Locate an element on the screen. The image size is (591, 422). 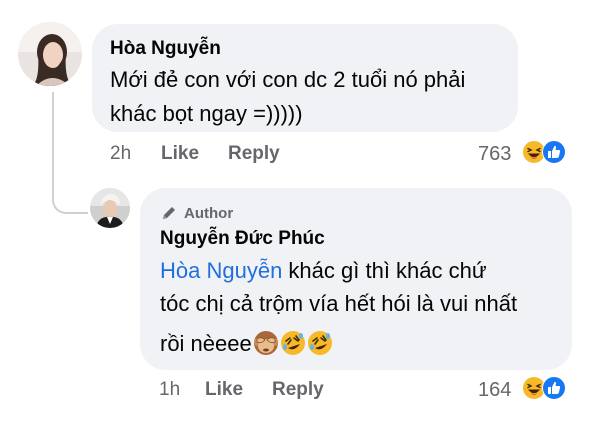
comment-author-name: Hòa Nguyễn is located at coordinates (165, 49).